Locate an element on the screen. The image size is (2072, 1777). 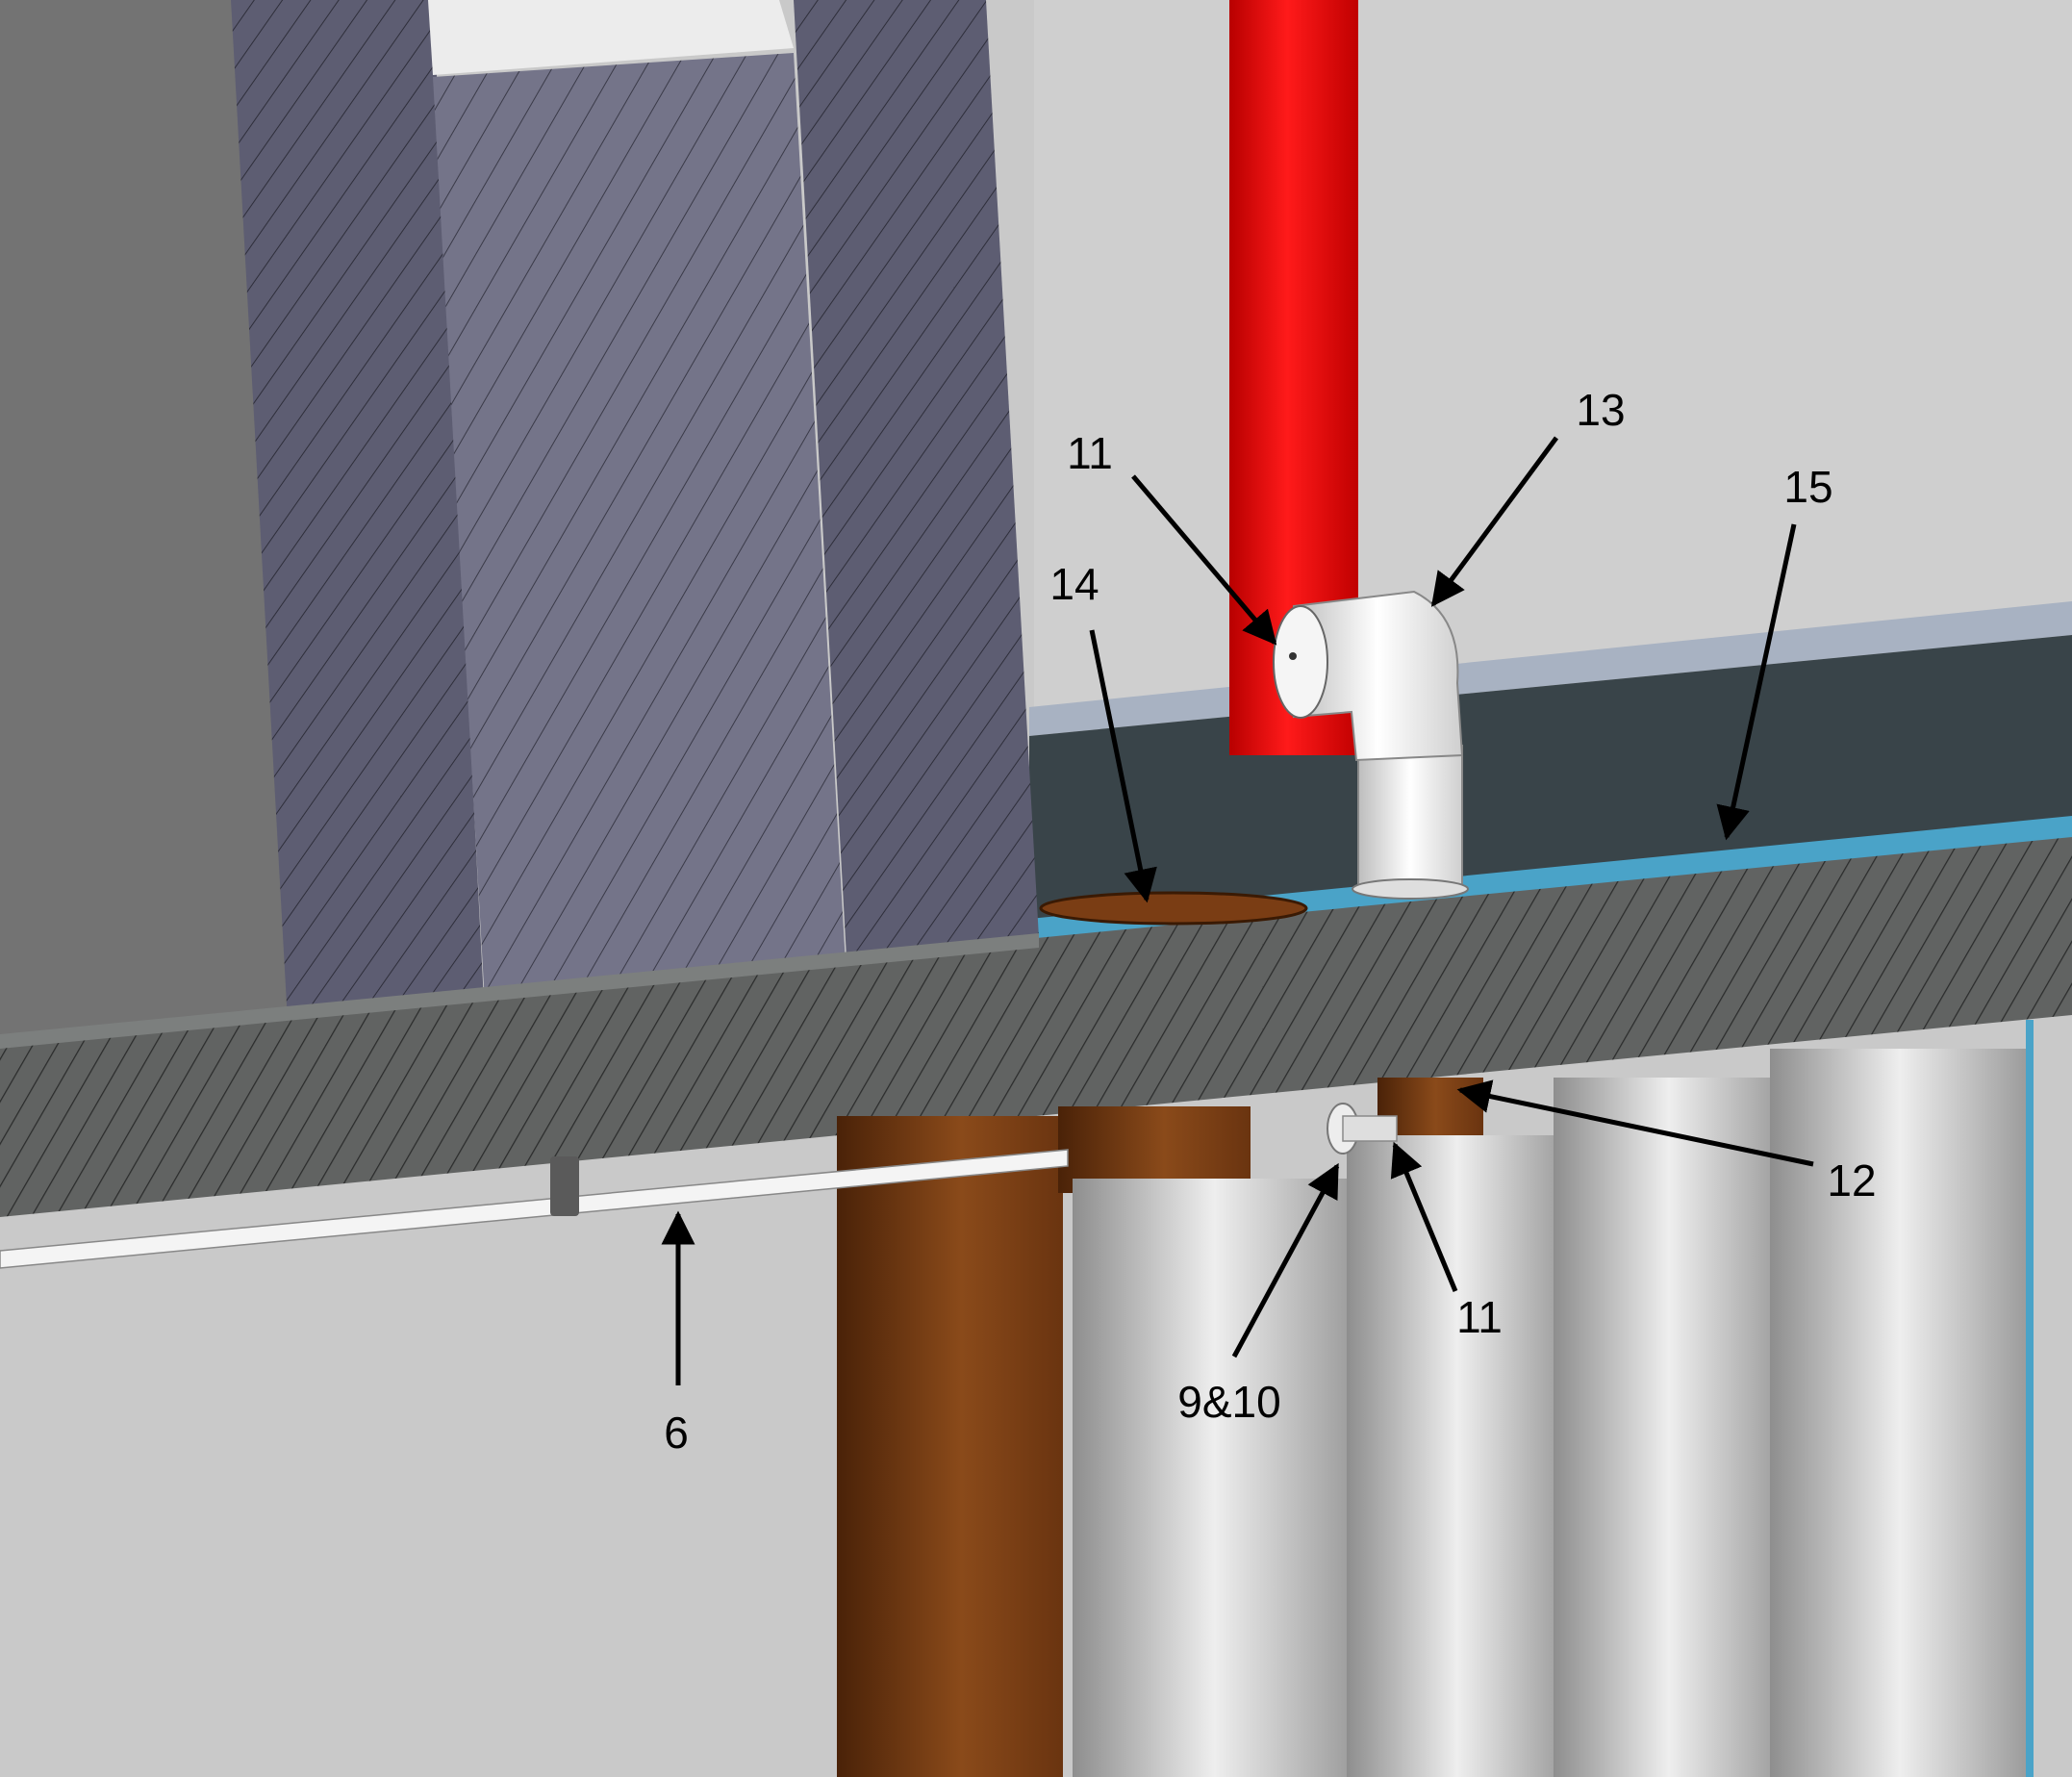
right-edge-trim is located at coordinates (2030, 1398).